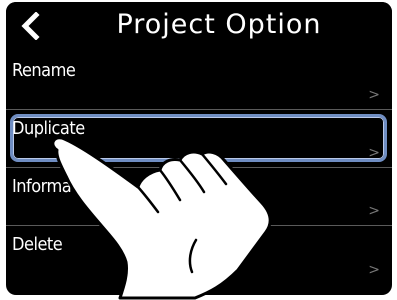 The height and width of the screenshot is (300, 397). What do you see at coordinates (44, 70) in the screenshot?
I see `menu-item-label: Rename` at bounding box center [44, 70].